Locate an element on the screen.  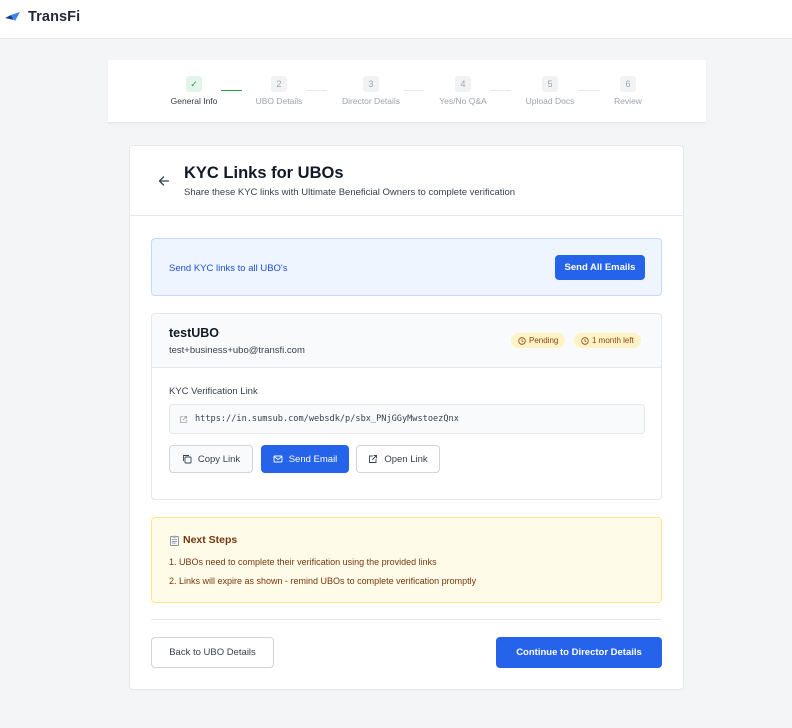
step-ubo-details: 2 UBO Details is located at coordinates (279, 91).